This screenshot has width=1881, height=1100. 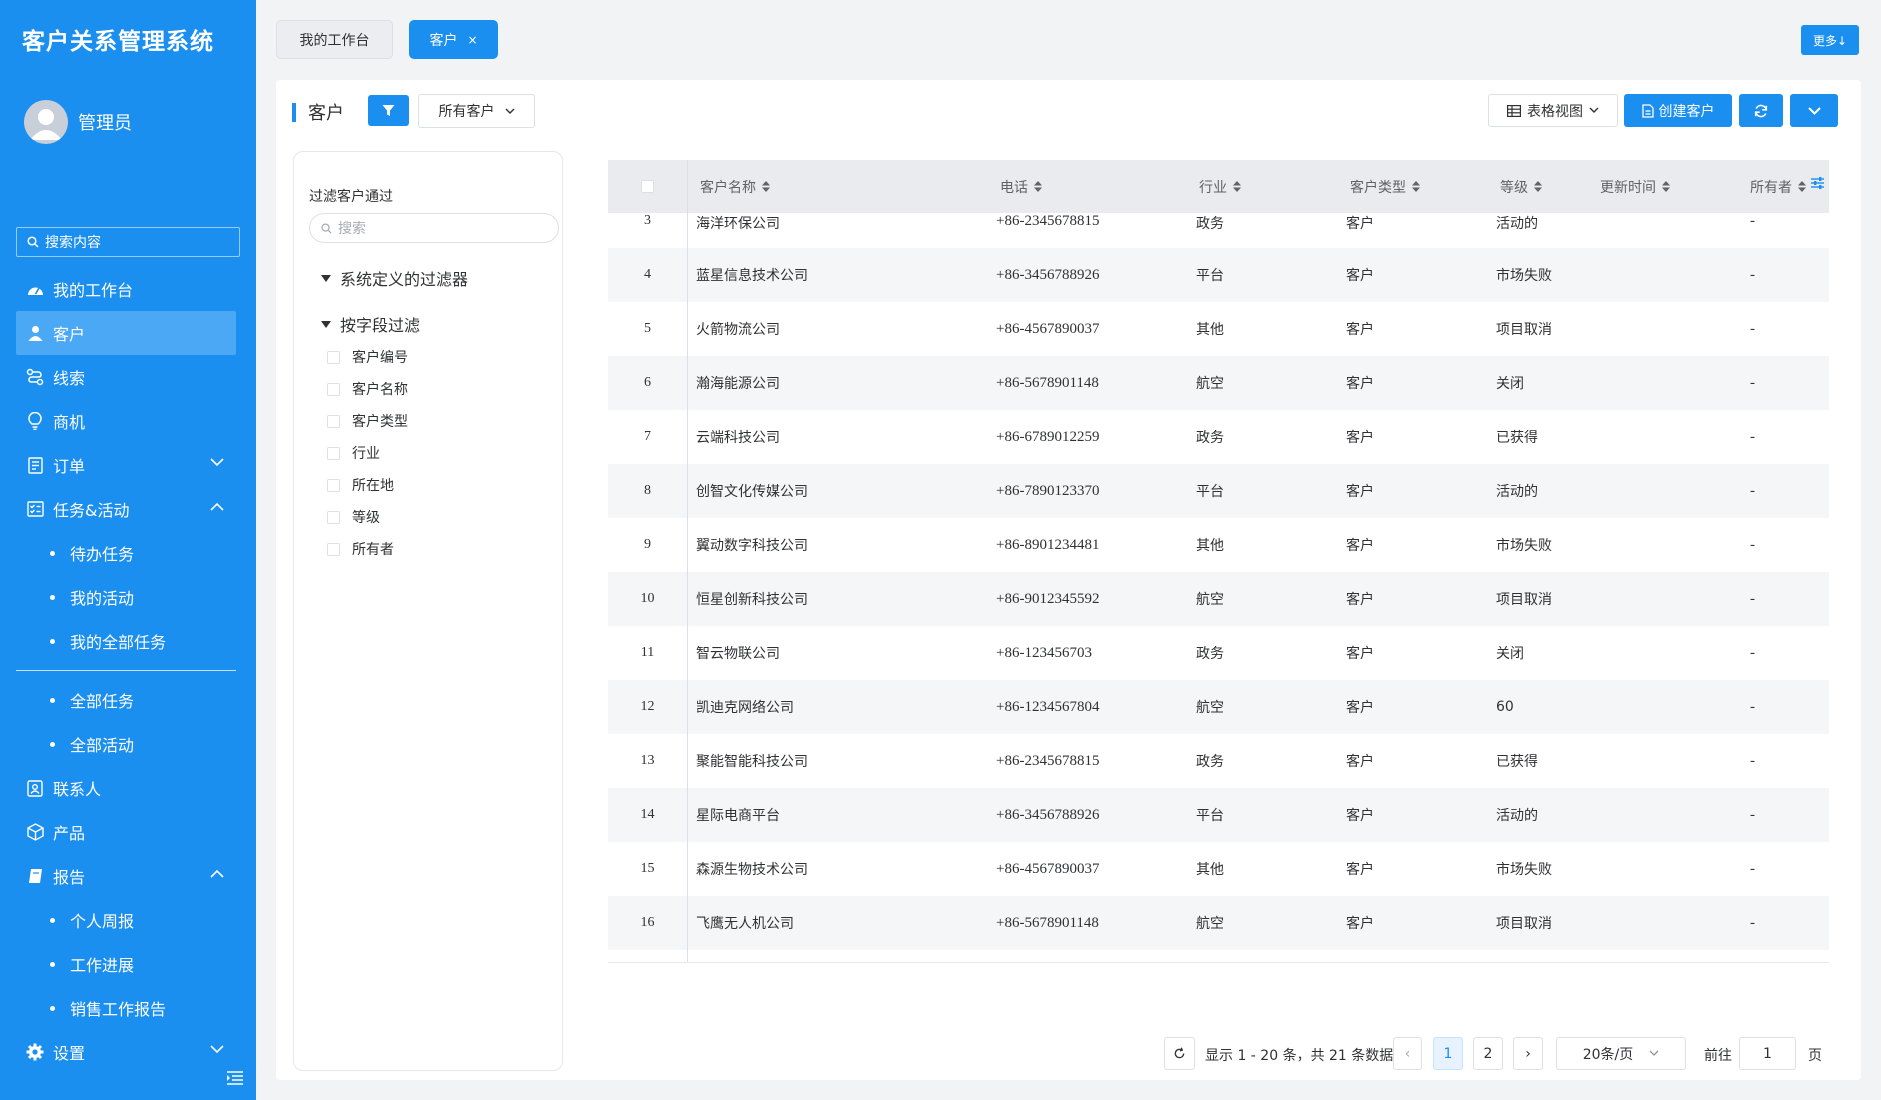 I want to click on tab-customers: 客户 ×, so click(x=453, y=39).